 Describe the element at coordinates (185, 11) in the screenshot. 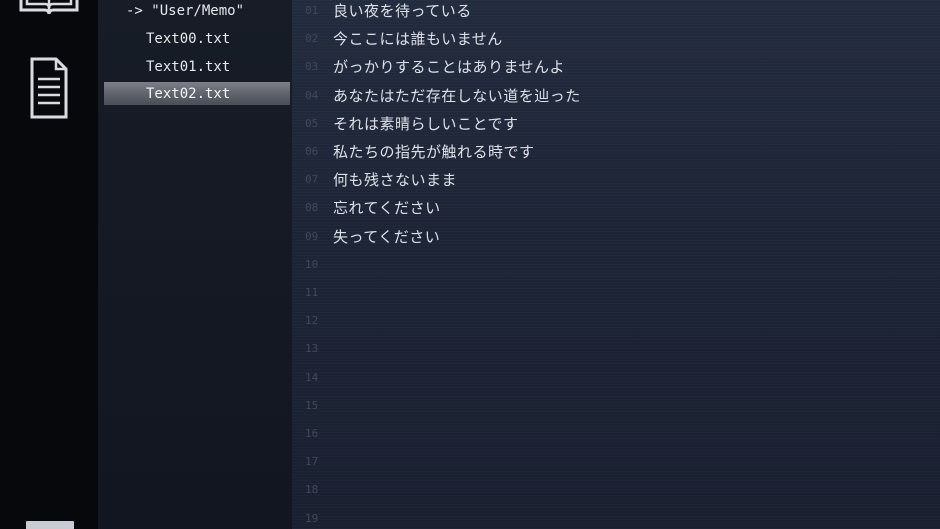

I see `tree-directory: -> "User/Memo"` at that location.